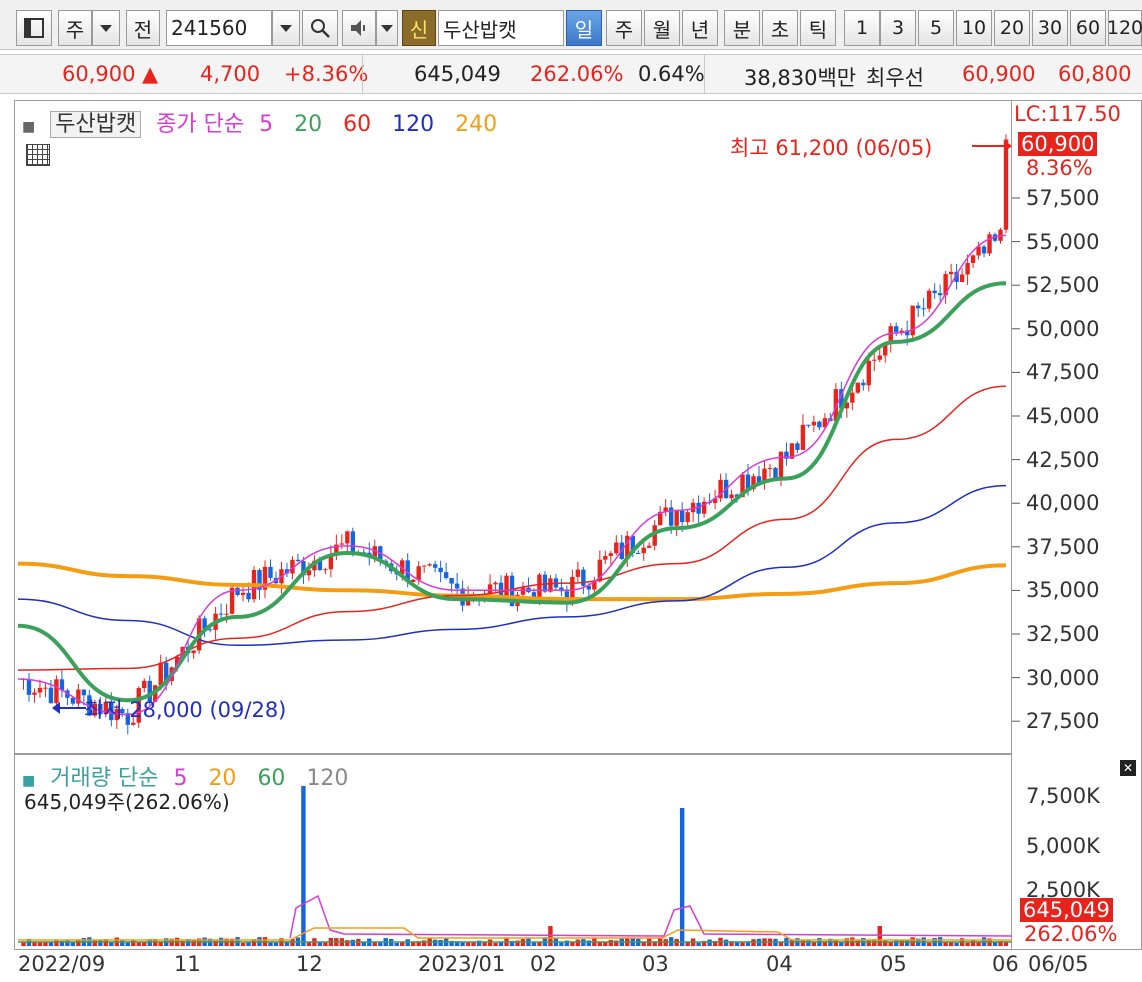 The height and width of the screenshot is (982, 1142). What do you see at coordinates (1050, 28) in the screenshot?
I see `interval-button: 30` at bounding box center [1050, 28].